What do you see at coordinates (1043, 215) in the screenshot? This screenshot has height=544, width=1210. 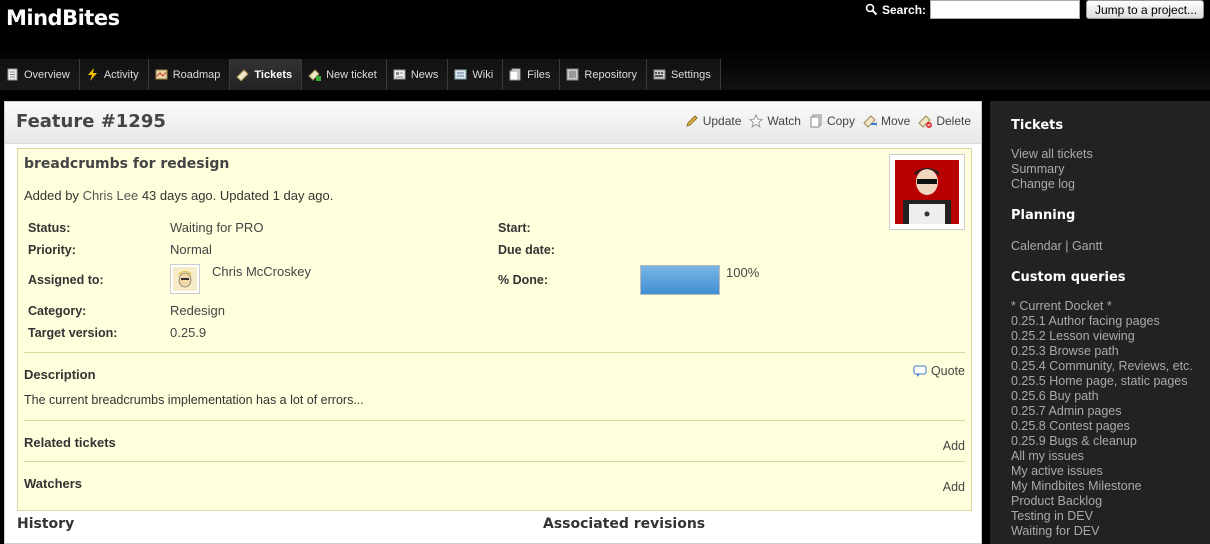 I see `sidebar-planning-title: Planning` at bounding box center [1043, 215].